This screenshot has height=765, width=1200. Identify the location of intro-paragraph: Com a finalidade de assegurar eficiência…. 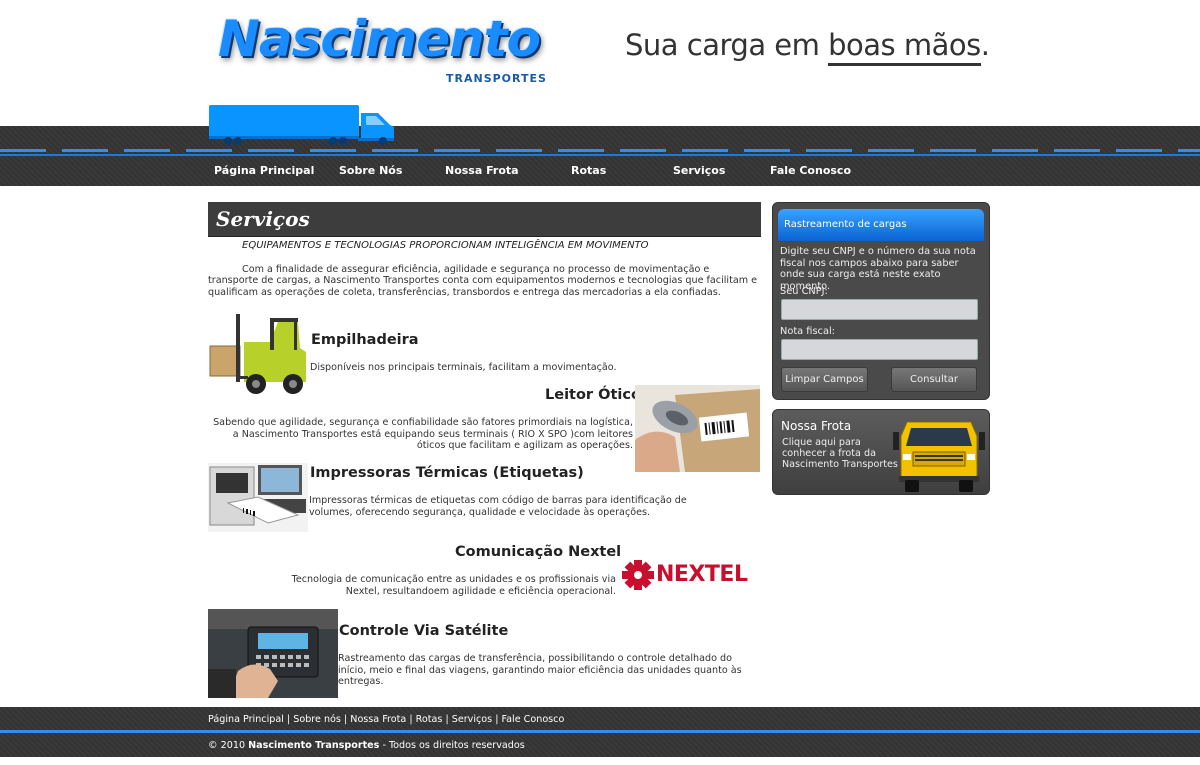
(483, 281).